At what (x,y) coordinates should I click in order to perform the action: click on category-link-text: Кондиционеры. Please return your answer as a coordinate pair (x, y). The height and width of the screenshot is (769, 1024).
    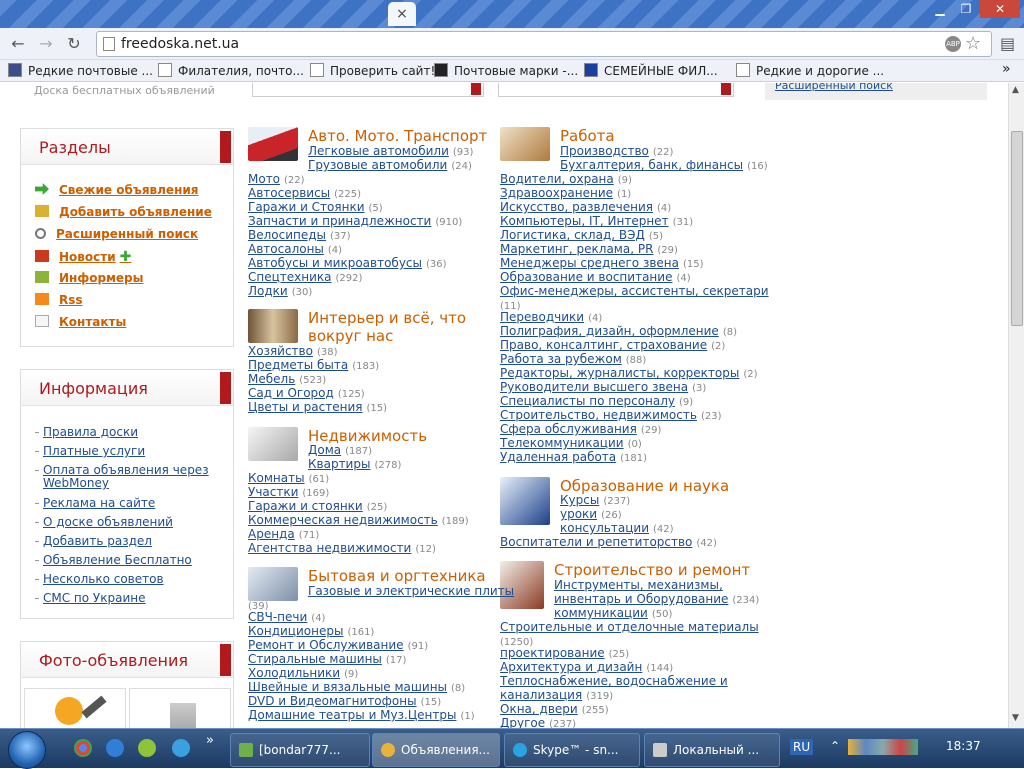
    Looking at the image, I should click on (295, 631).